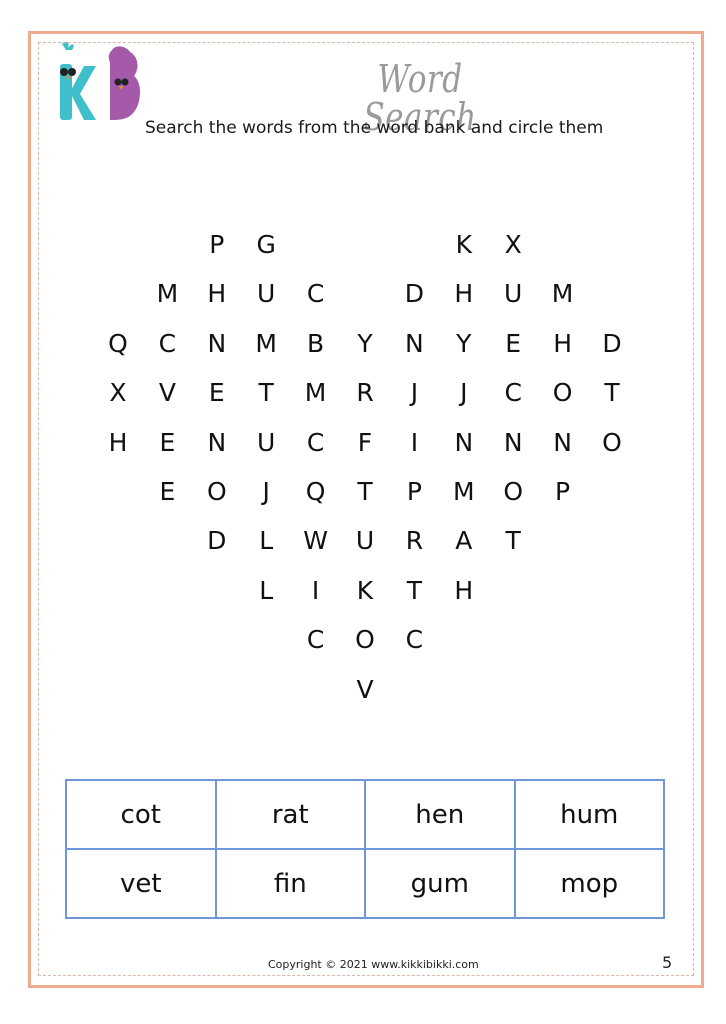 This screenshot has width=726, height=1024. What do you see at coordinates (373, 964) in the screenshot?
I see `copyright-notice: Copyright © 2021 www.kikkibikki.com` at bounding box center [373, 964].